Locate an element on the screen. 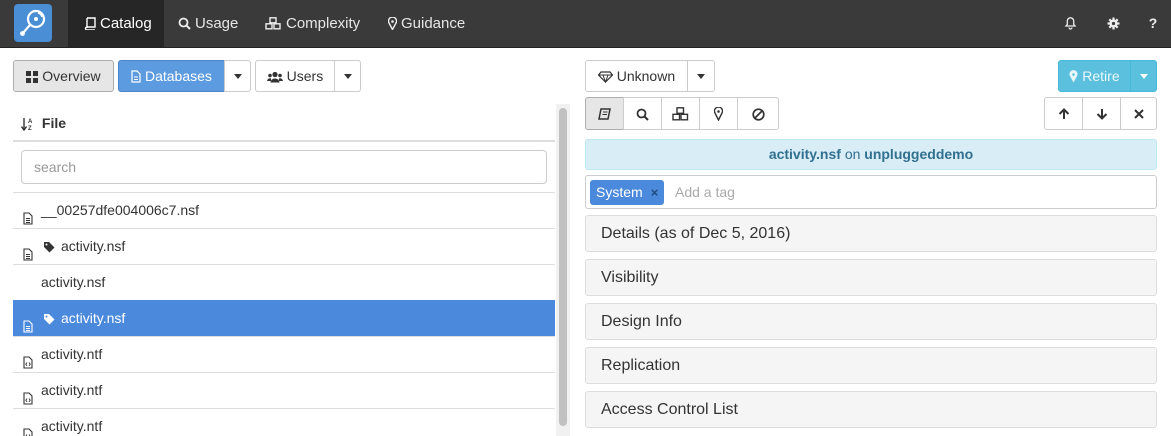 The image size is (1171, 436). close-button is located at coordinates (1138, 113).